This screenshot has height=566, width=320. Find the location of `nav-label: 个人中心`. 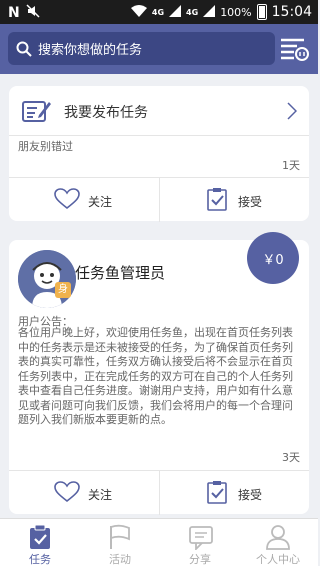

nav-label: 个人中心 is located at coordinates (278, 559).